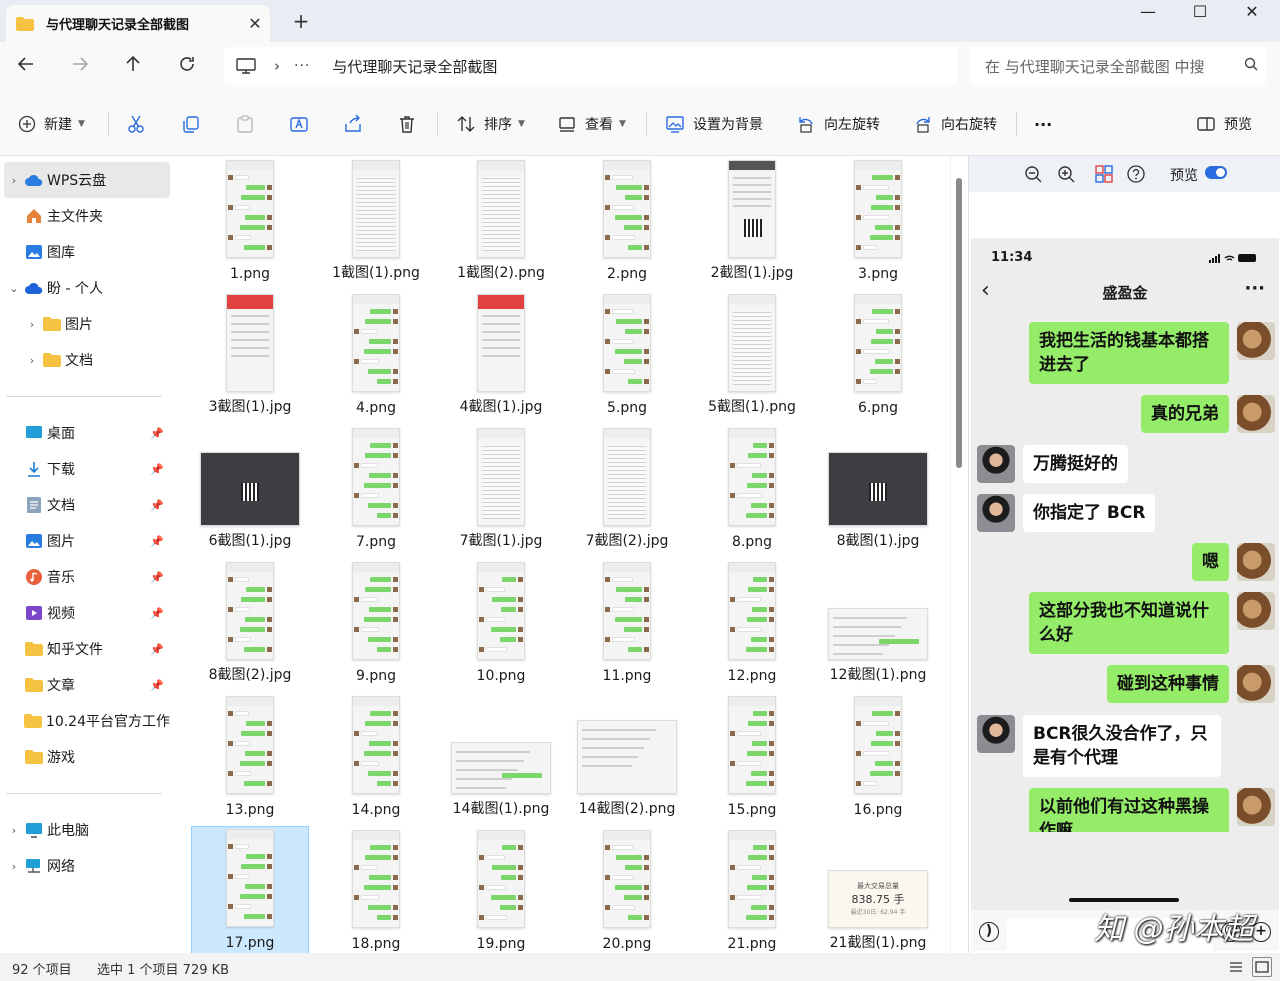 This screenshot has height=981, width=1280. I want to click on help-icon, so click(1136, 174).